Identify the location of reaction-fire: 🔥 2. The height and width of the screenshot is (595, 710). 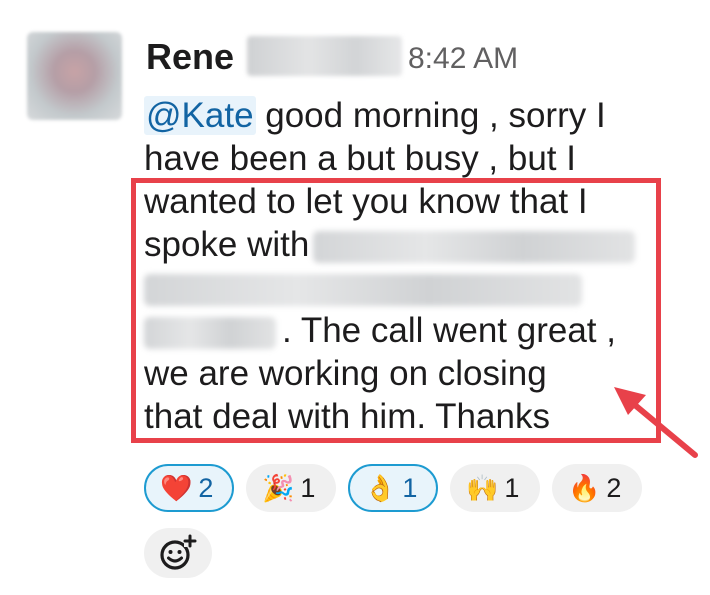
(597, 488).